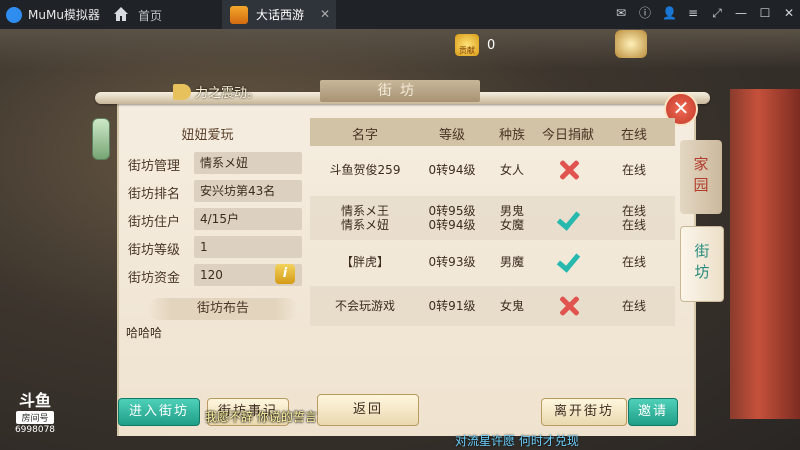 The height and width of the screenshot is (450, 800). What do you see at coordinates (492, 218) in the screenshot?
I see `table-row: 情系メ王 情系メ妞 0转95级 0转94级 男鬼 女魔 在线 在线` at bounding box center [492, 218].